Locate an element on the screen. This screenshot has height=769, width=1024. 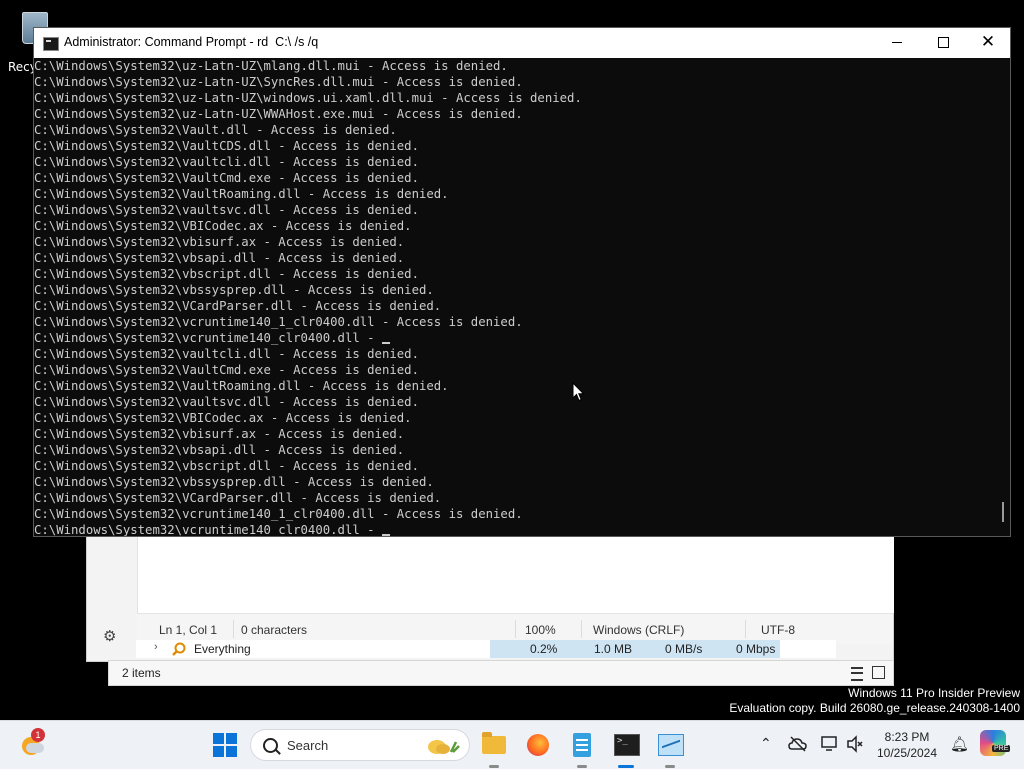
notepad-taskbar-button is located at coordinates (582, 749).